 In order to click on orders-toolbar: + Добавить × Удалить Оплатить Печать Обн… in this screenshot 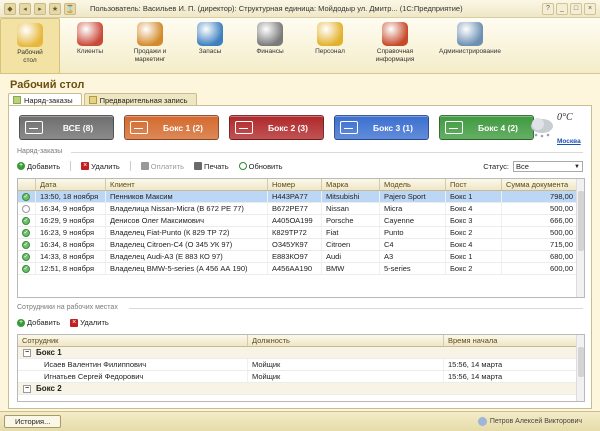, I will do `click(150, 166)`.